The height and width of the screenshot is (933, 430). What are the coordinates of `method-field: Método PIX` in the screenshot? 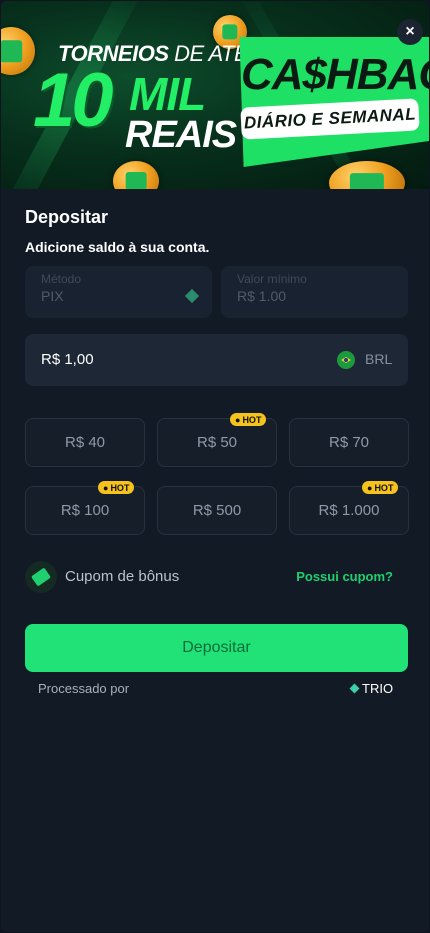 It's located at (118, 292).